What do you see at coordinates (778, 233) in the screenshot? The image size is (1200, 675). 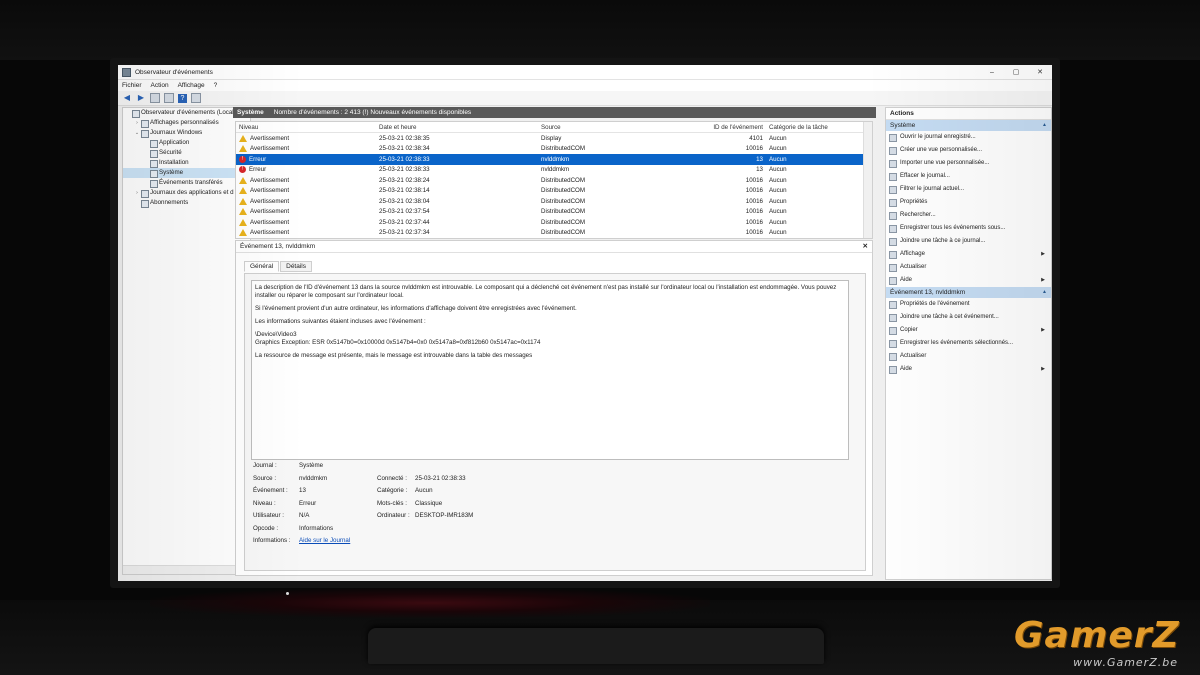 I see `cell-category: Aucun` at bounding box center [778, 233].